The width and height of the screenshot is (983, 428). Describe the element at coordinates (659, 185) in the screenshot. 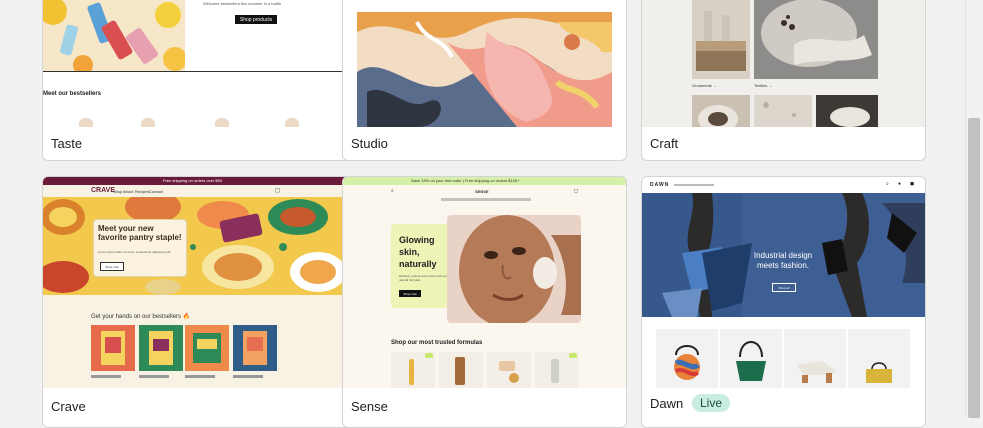

I see `dawn-logo: DAWN` at that location.